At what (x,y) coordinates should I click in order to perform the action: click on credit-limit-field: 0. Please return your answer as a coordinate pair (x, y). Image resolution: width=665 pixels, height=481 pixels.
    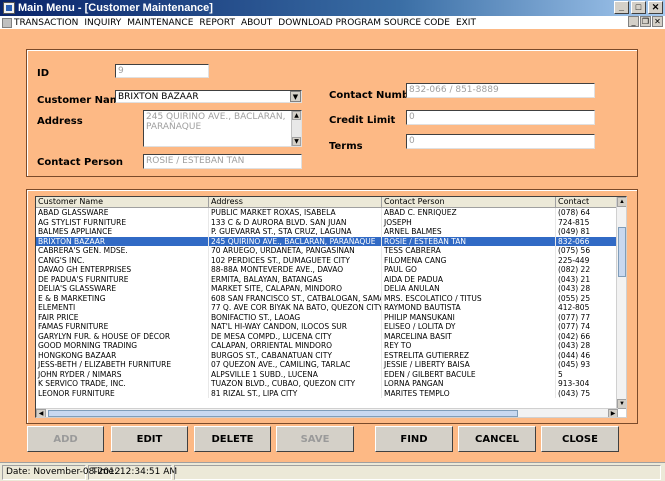
    Looking at the image, I should click on (500, 117).